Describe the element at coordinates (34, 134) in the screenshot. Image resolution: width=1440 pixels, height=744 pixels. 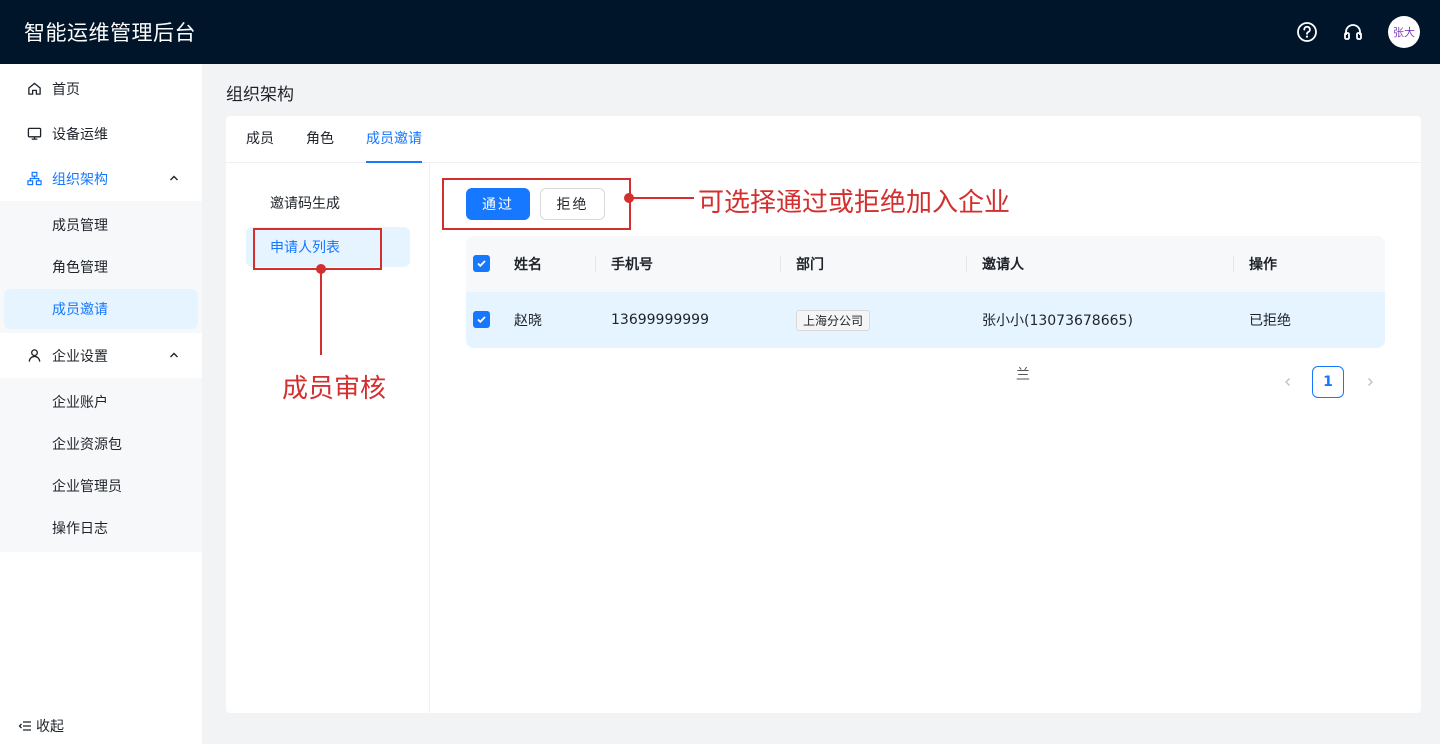
I see `monitor-icon` at that location.